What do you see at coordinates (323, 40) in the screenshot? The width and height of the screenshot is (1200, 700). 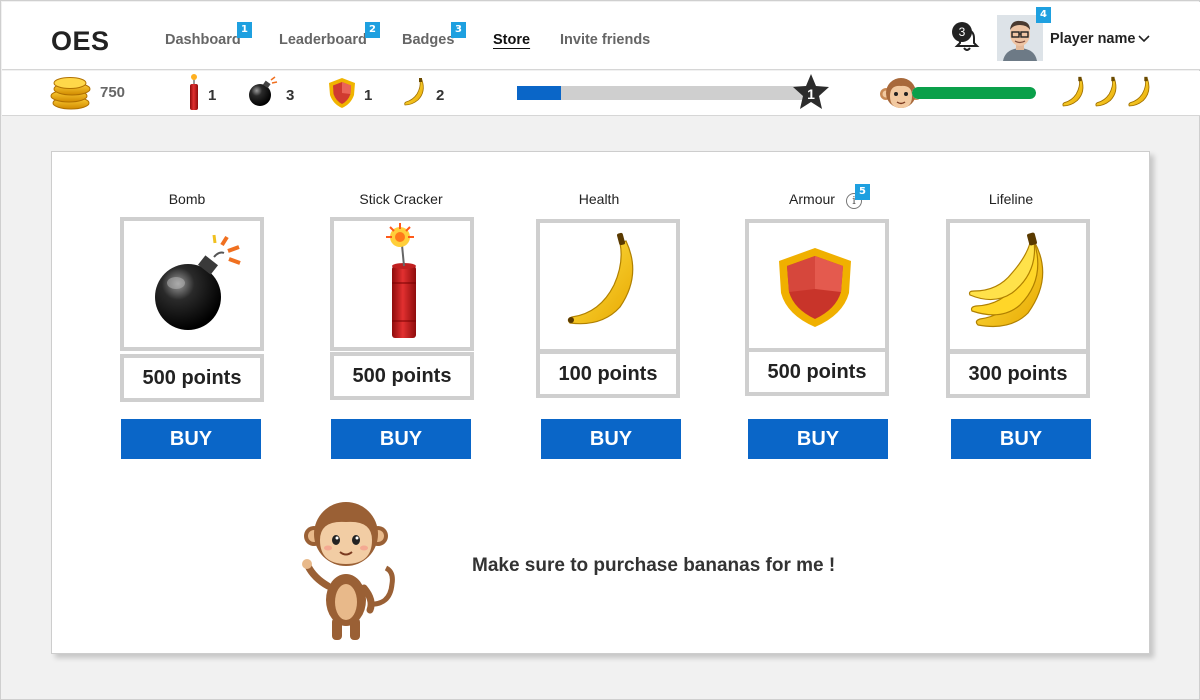 I see `nav-leaderboard: Leaderboard` at bounding box center [323, 40].